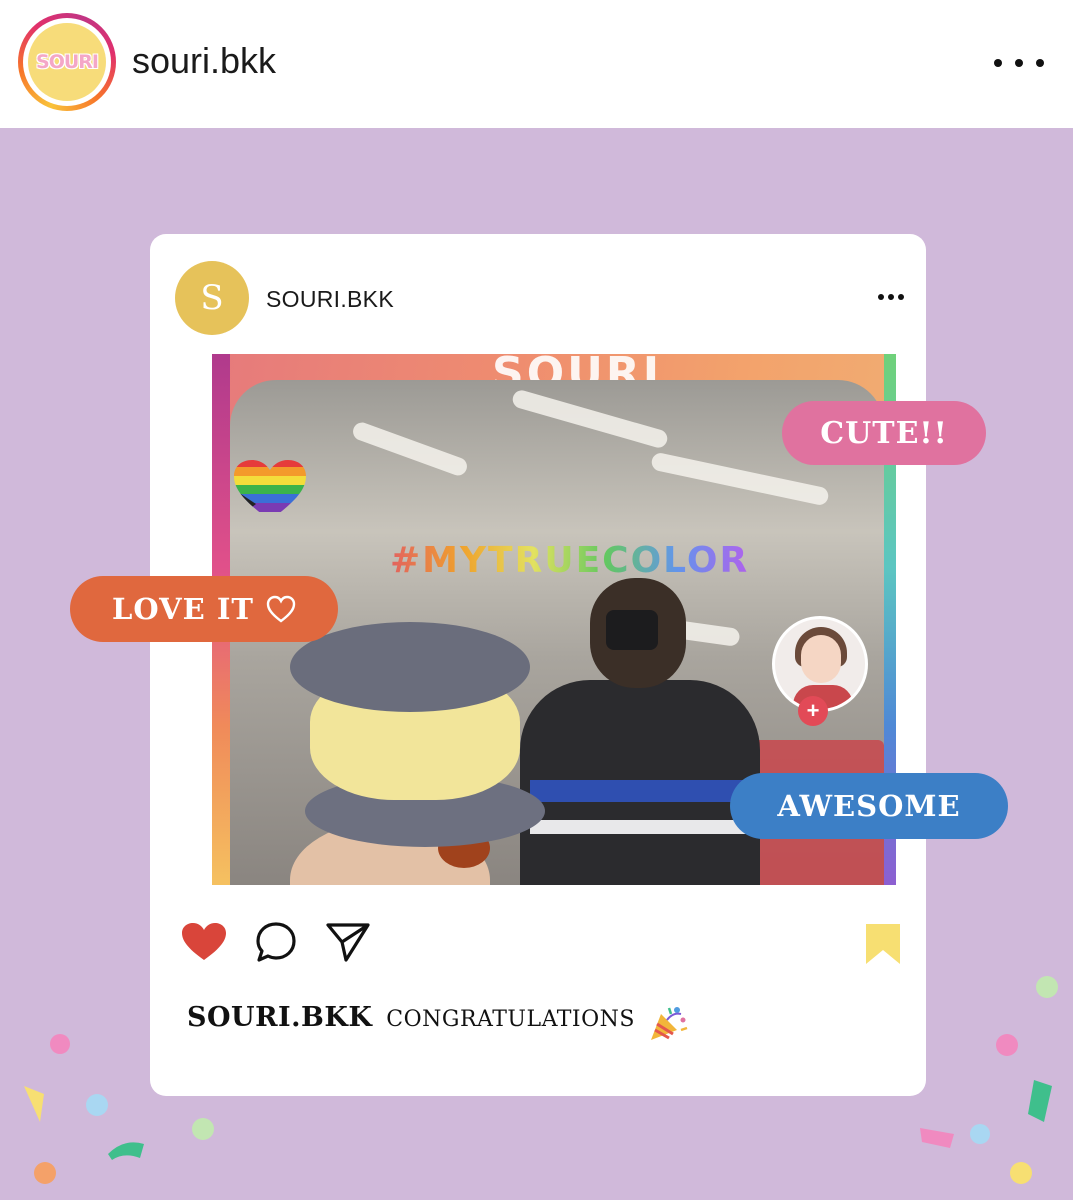 The width and height of the screenshot is (1073, 1200). I want to click on profile-username: souri.bkk, so click(204, 61).